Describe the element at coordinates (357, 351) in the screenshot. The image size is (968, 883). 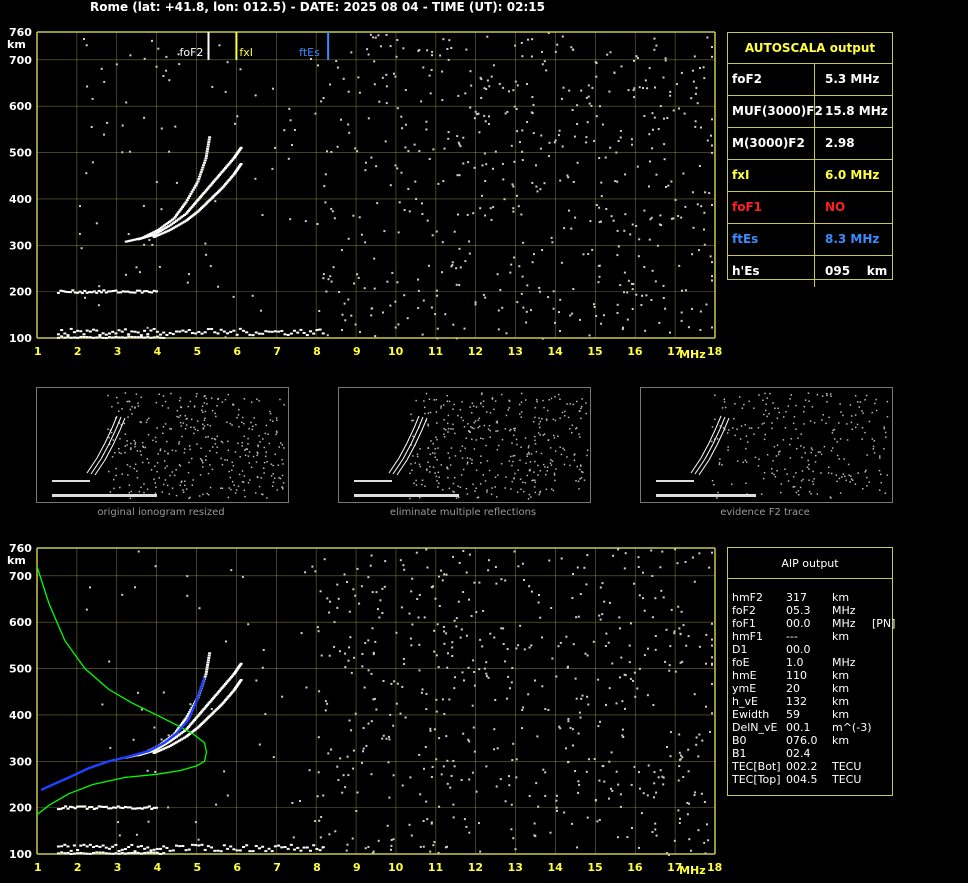
I see `x-tick-label: 9` at that location.